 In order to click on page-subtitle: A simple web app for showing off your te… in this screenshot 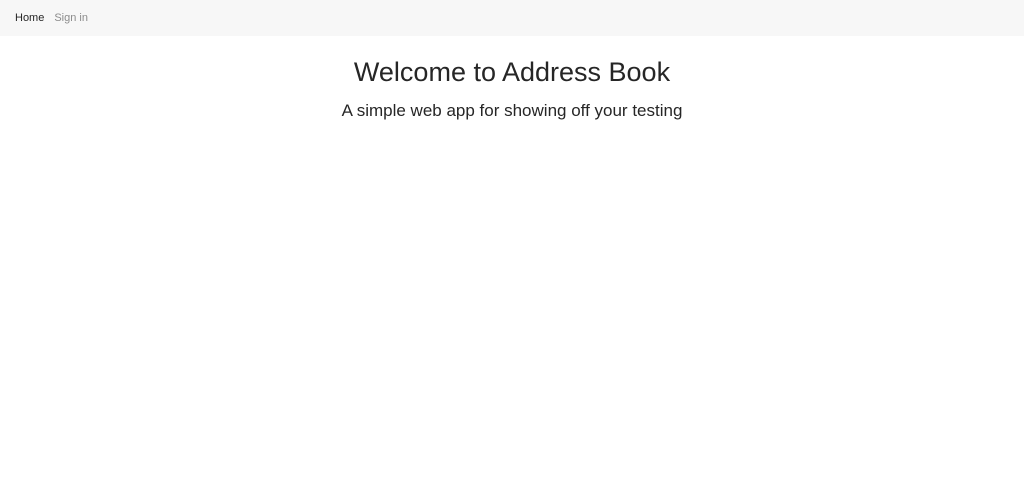, I will do `click(512, 110)`.